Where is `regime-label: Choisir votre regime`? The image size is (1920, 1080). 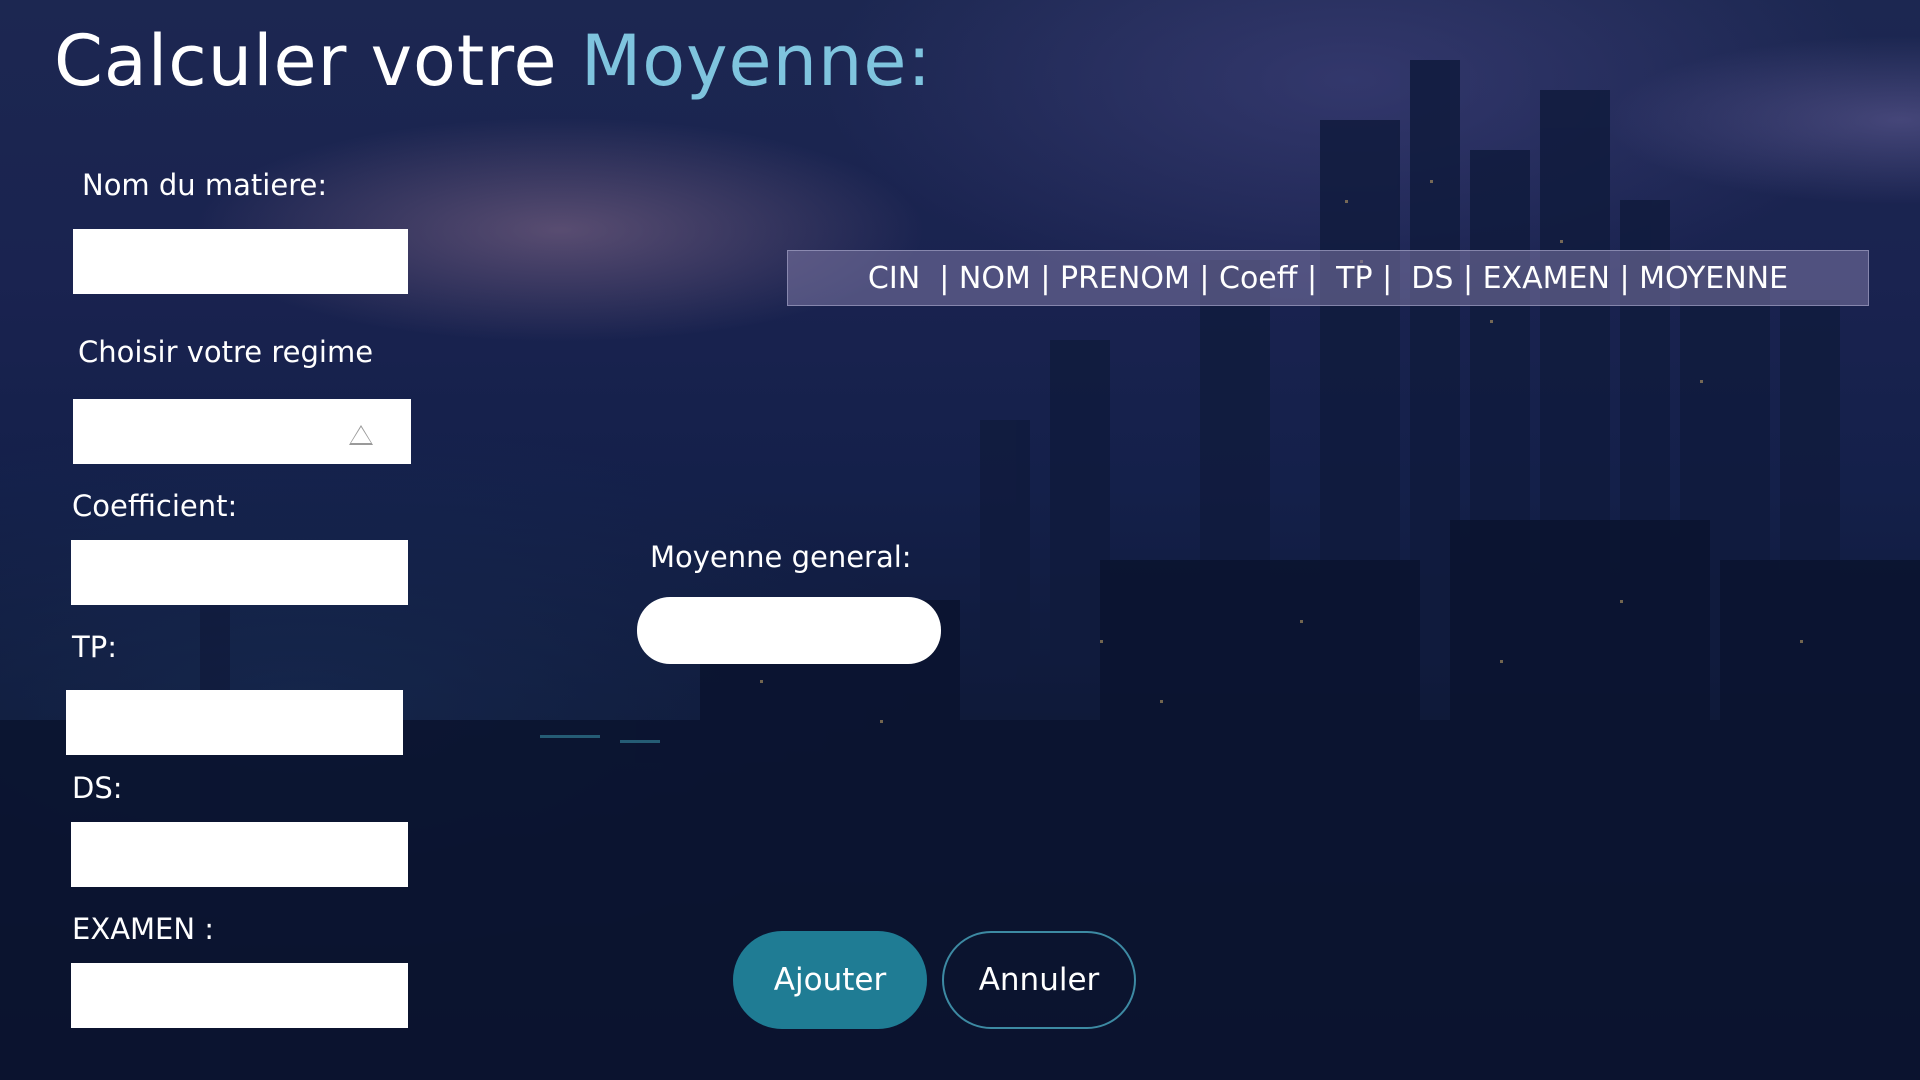 regime-label: Choisir votre regime is located at coordinates (226, 352).